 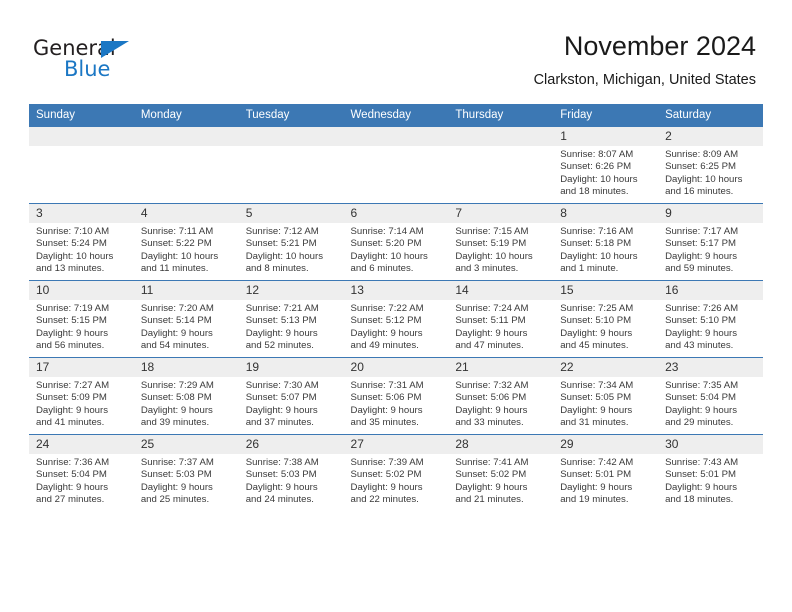 What do you see at coordinates (702, 308) in the screenshot?
I see `sunrise-text: Sunrise: 7:26 AM` at bounding box center [702, 308].